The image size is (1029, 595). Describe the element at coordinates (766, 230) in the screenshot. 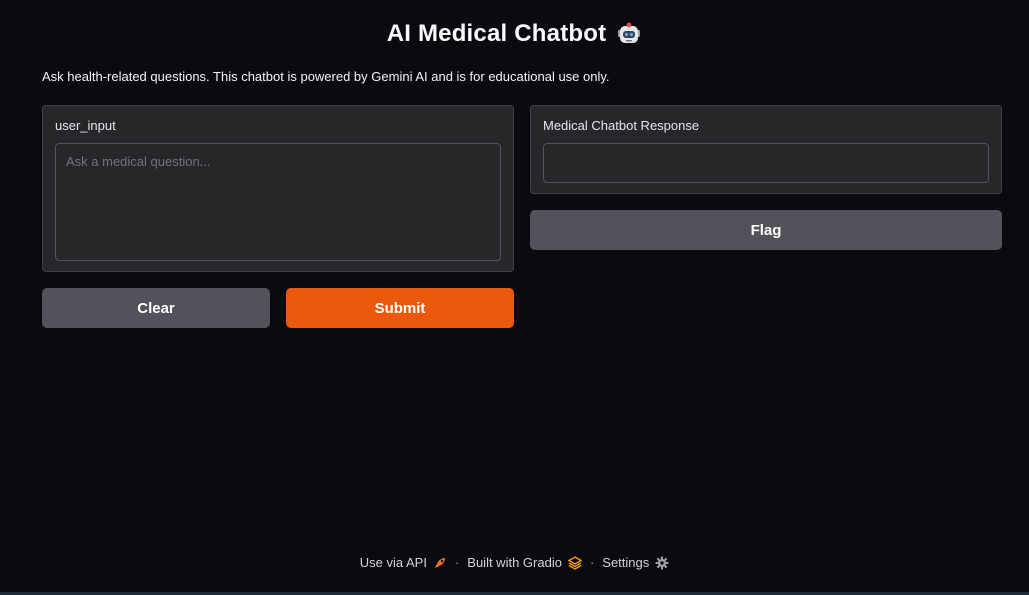

I see `flag-button: Flag` at that location.